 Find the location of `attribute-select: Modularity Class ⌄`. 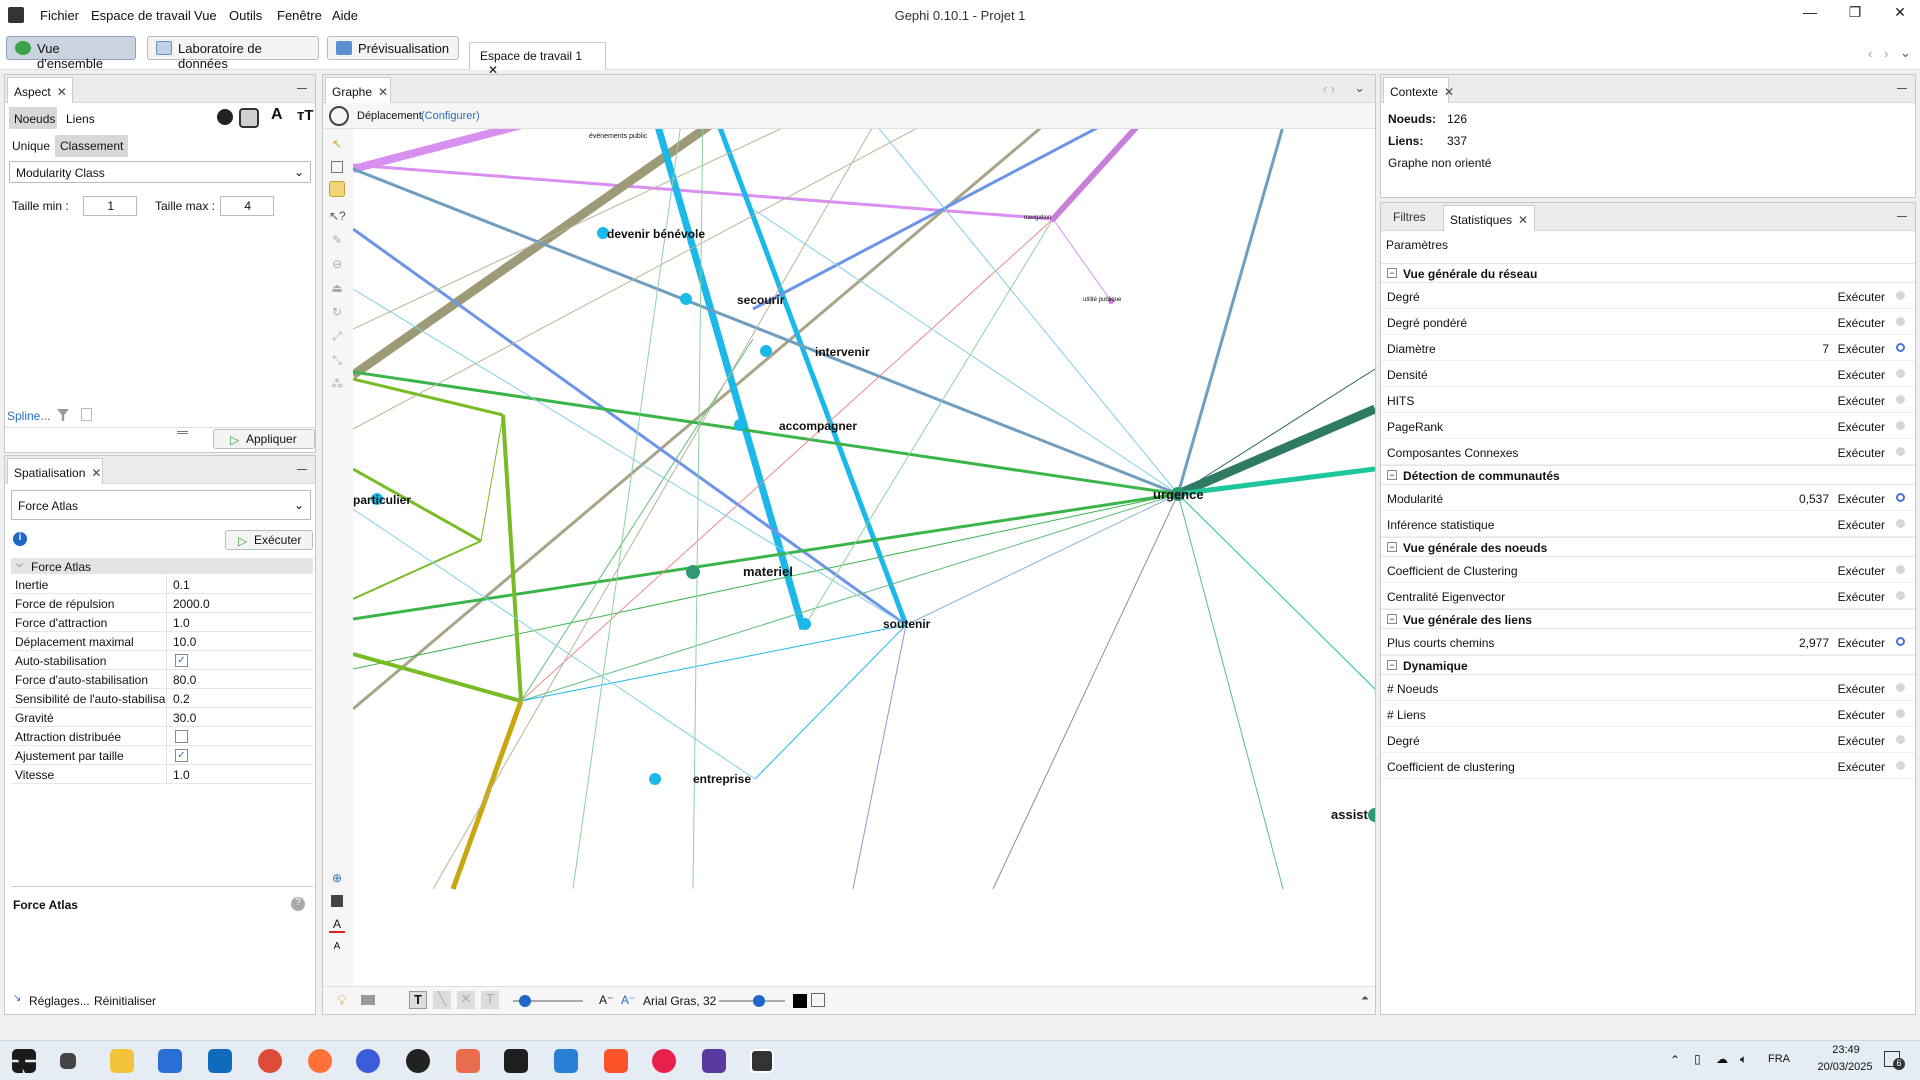

attribute-select: Modularity Class ⌄ is located at coordinates (160, 172).